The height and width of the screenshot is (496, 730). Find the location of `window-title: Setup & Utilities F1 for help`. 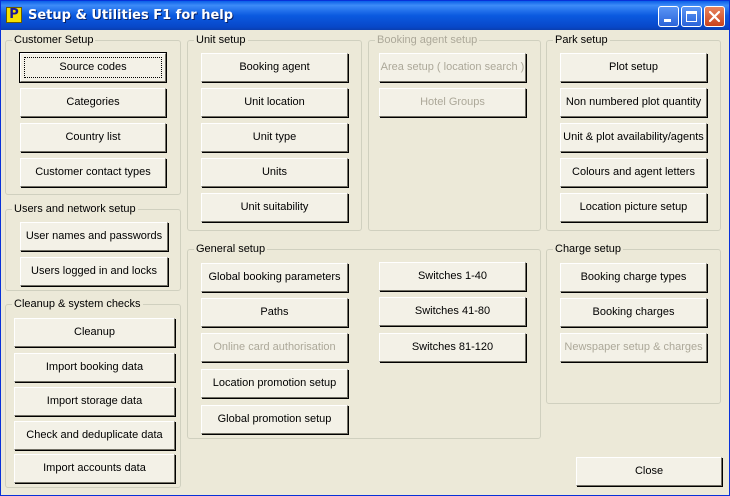

window-title: Setup & Utilities F1 for help is located at coordinates (131, 15).